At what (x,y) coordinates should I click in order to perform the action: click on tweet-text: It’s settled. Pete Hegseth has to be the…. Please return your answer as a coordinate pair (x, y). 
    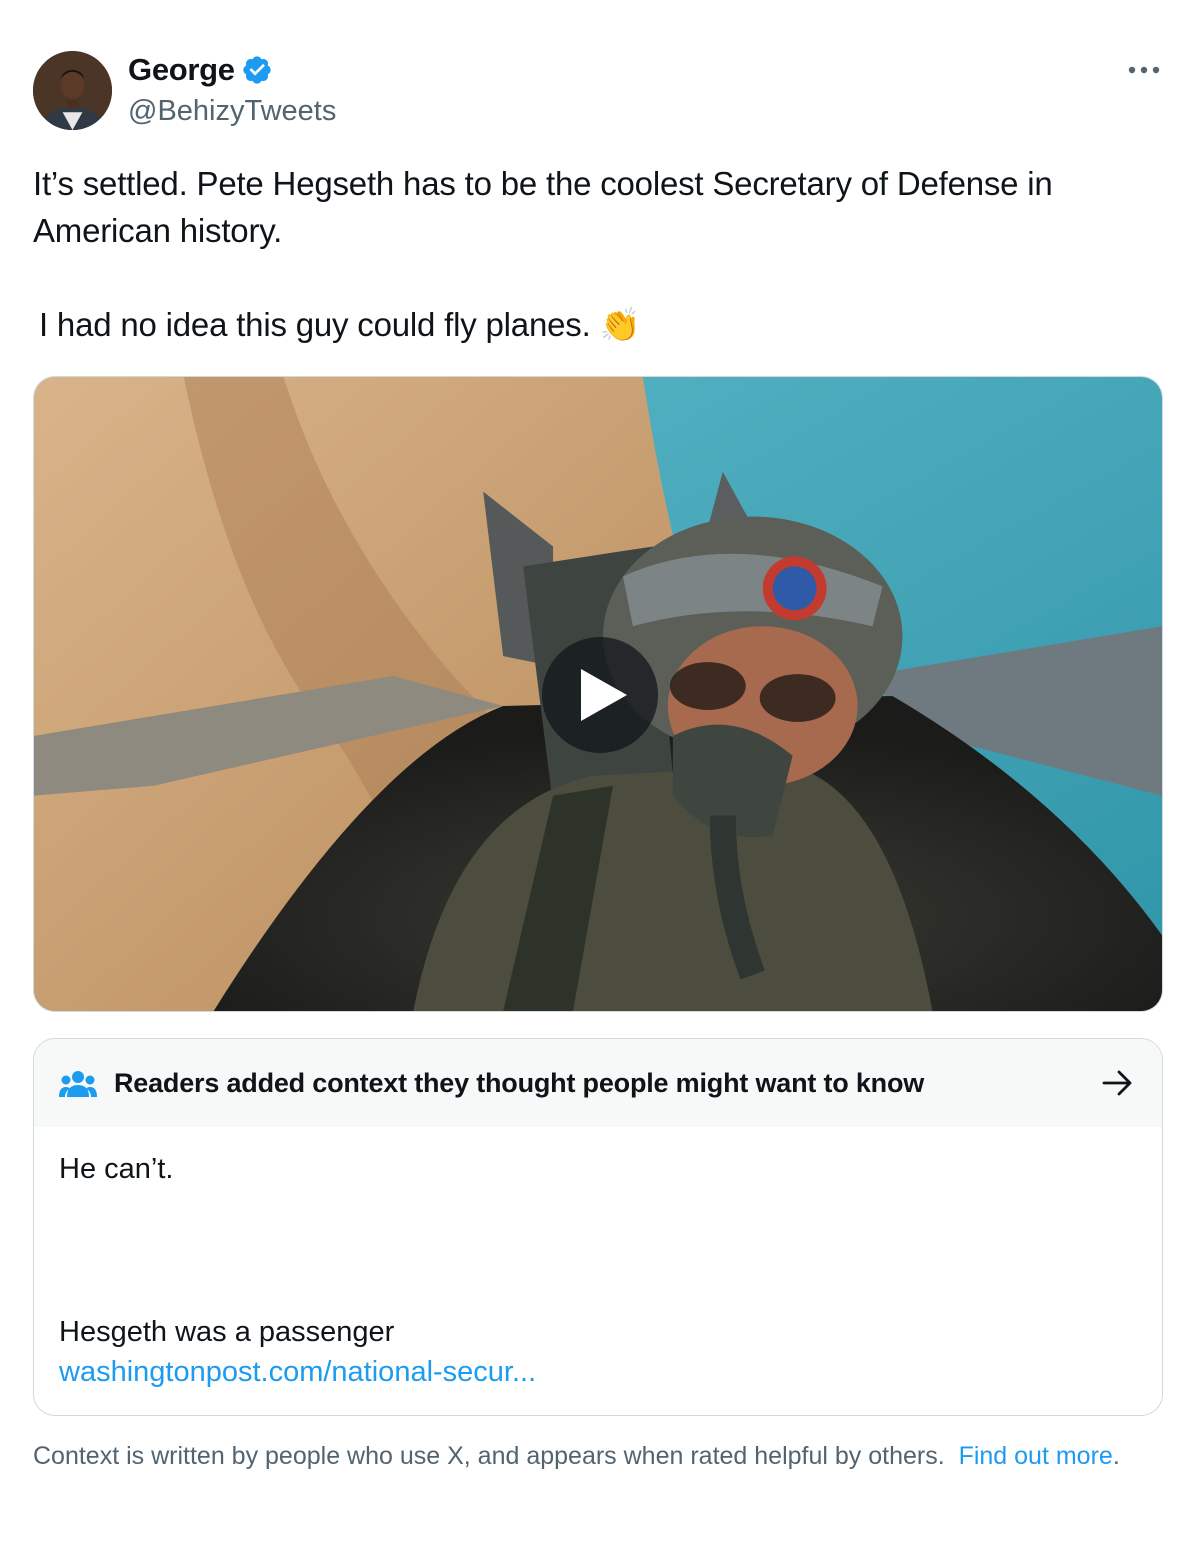
    Looking at the image, I should click on (593, 254).